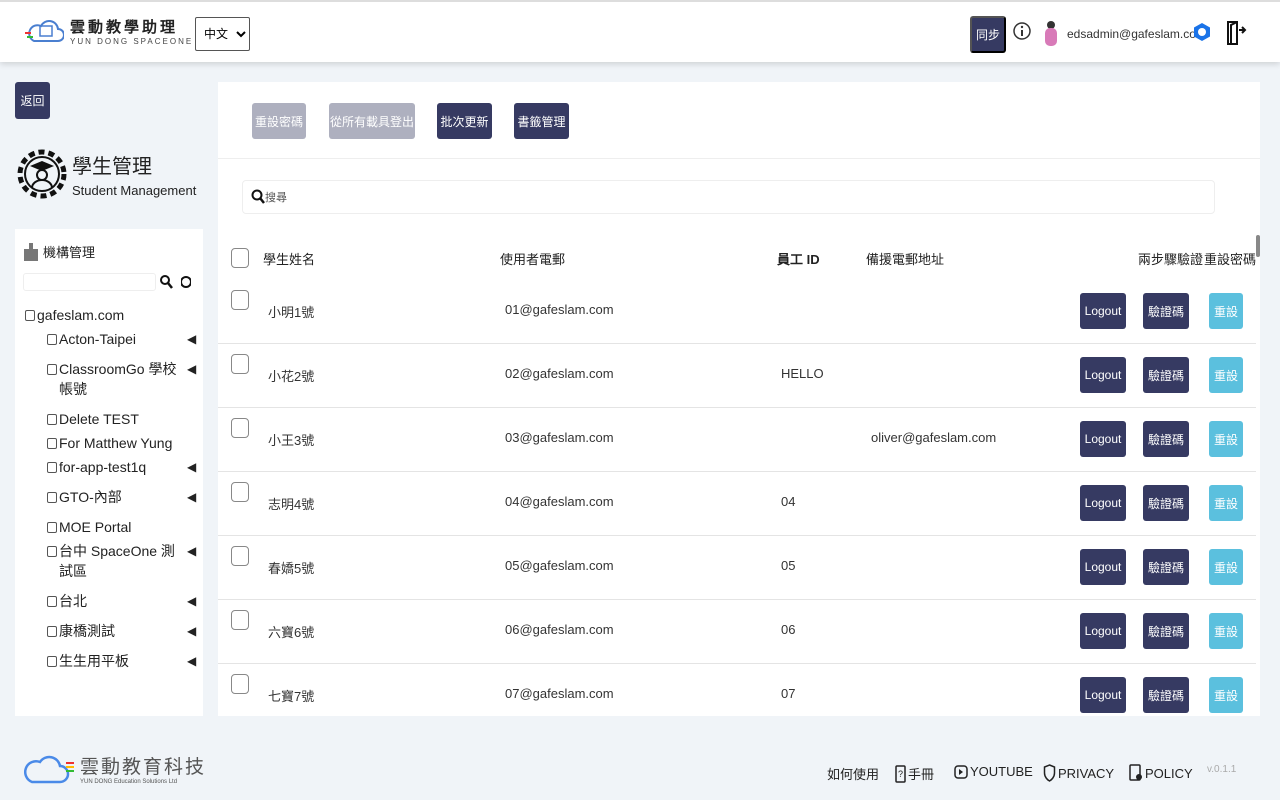 This screenshot has width=1280, height=800. What do you see at coordinates (728, 197) in the screenshot?
I see `student-search-input: 搜尋` at bounding box center [728, 197].